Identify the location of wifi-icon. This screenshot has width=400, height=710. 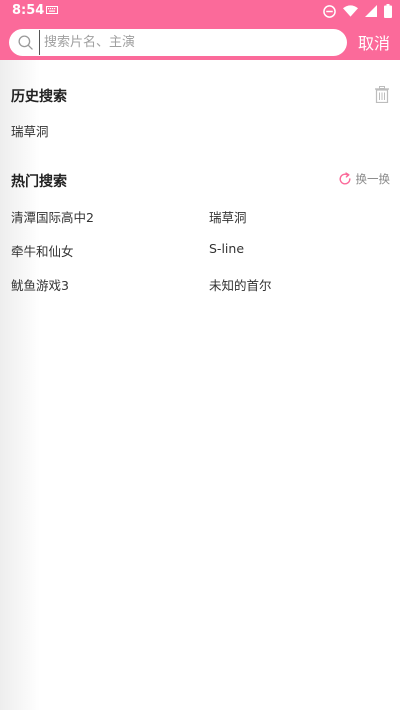
(350, 11).